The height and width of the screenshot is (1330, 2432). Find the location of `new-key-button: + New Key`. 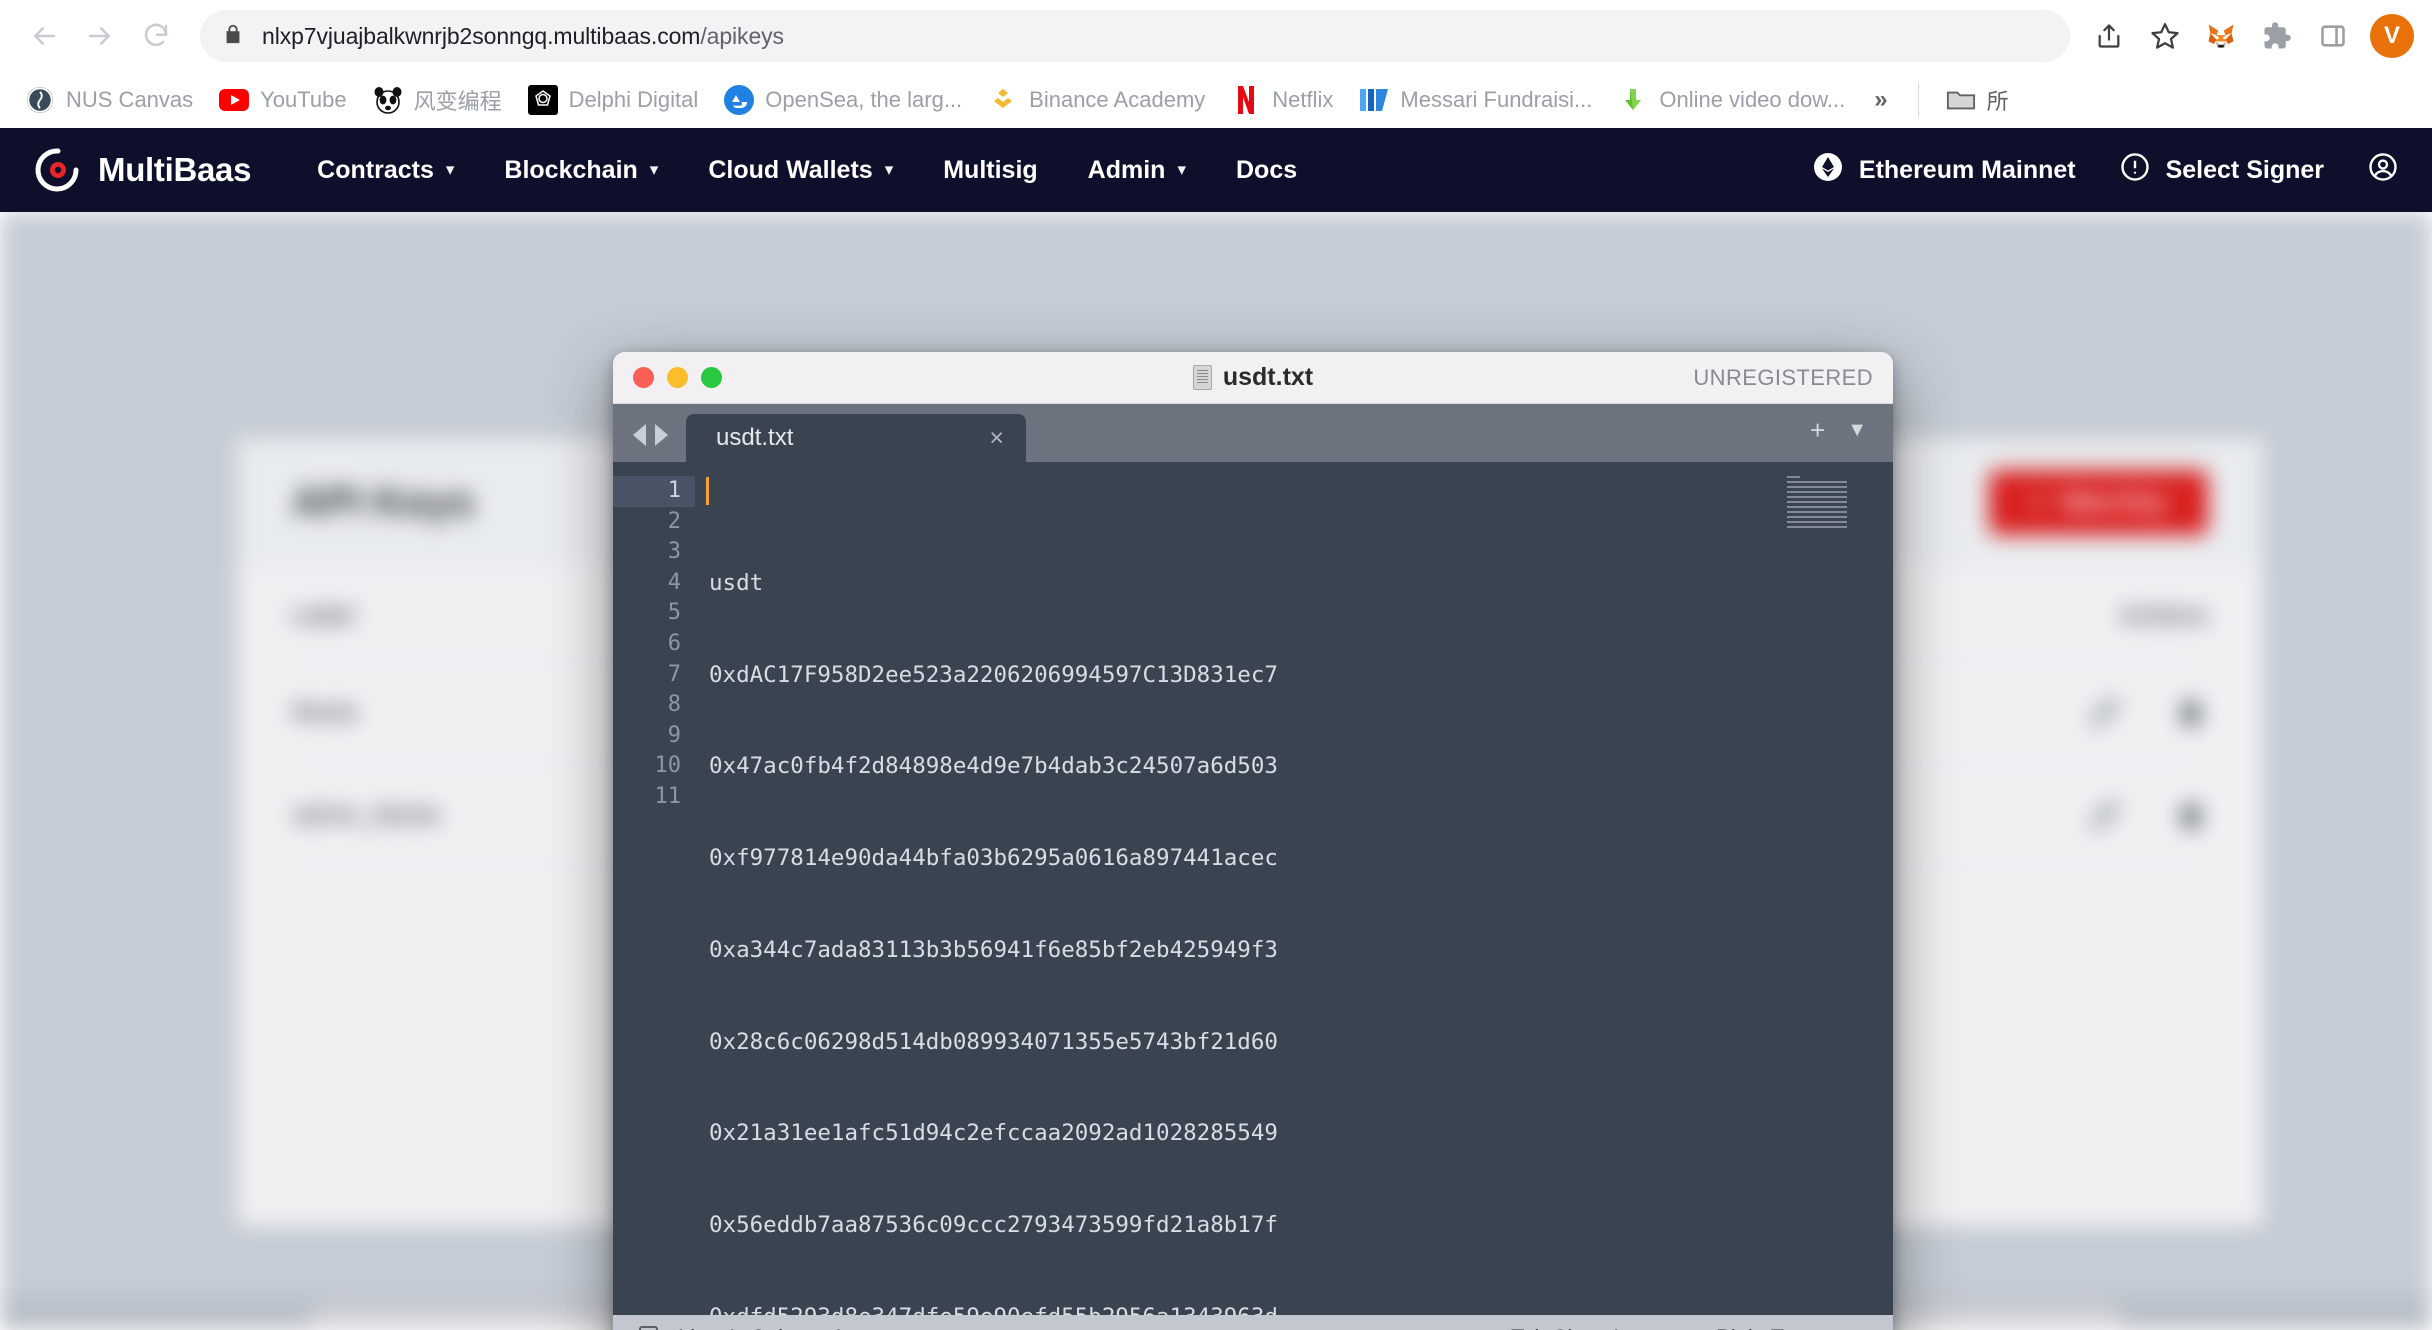

new-key-button: + New Key is located at coordinates (2098, 502).